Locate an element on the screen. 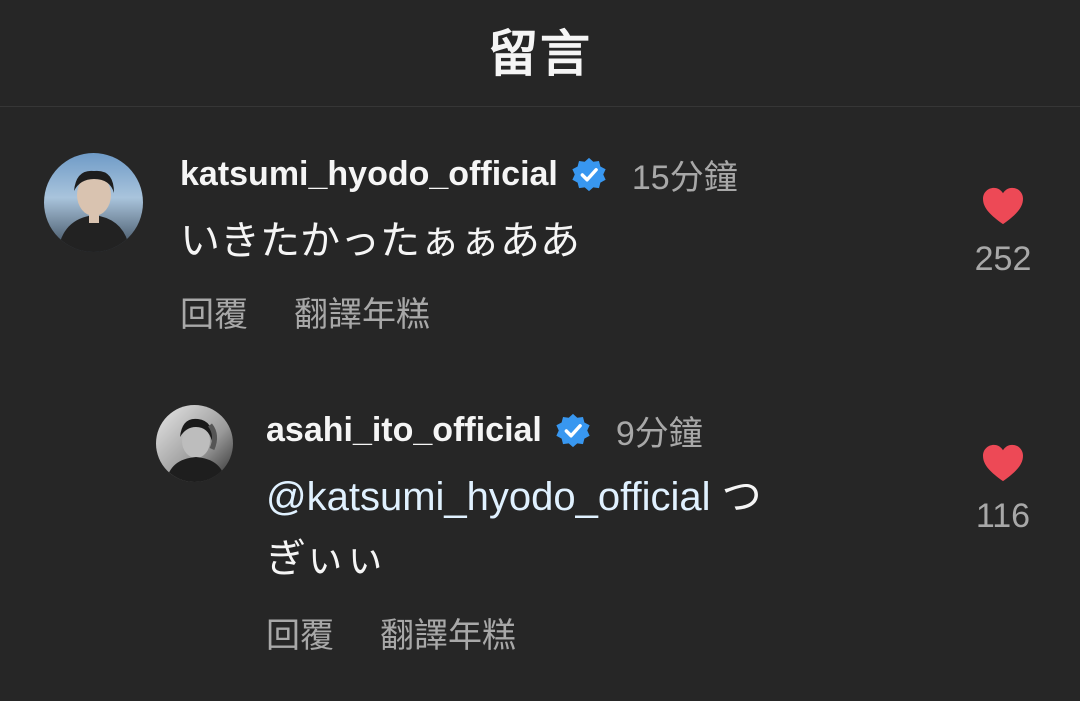 The width and height of the screenshot is (1080, 701). comment-time: 15分鐘 is located at coordinates (684, 178).